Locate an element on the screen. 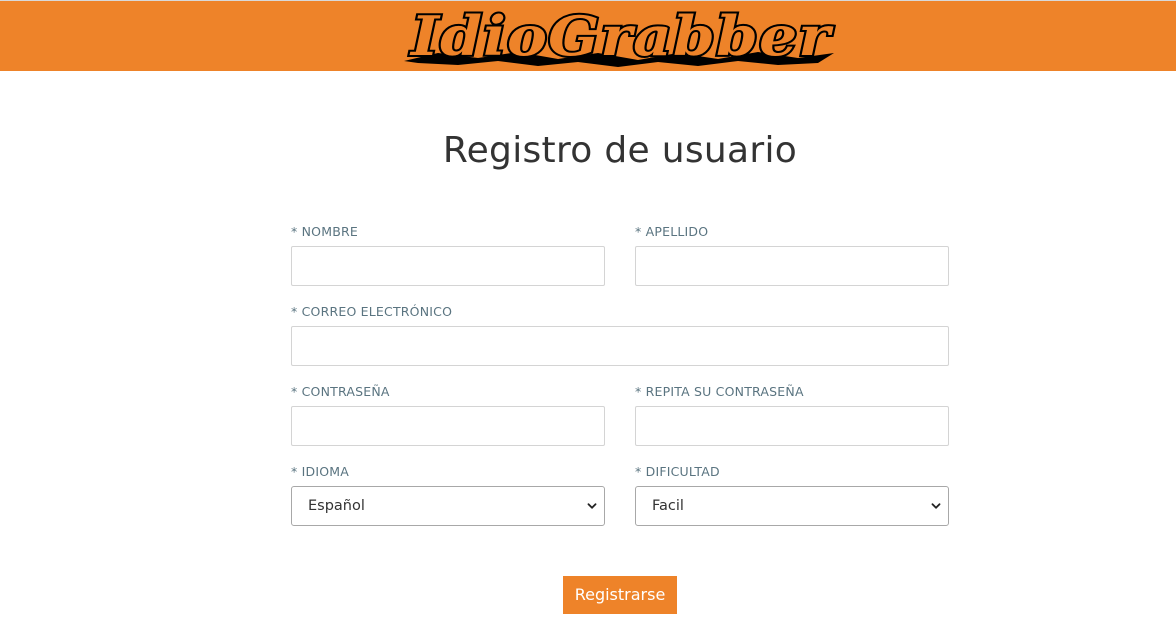  dificultad-field-group: * DIFICULTAD Facil is located at coordinates (792, 495).